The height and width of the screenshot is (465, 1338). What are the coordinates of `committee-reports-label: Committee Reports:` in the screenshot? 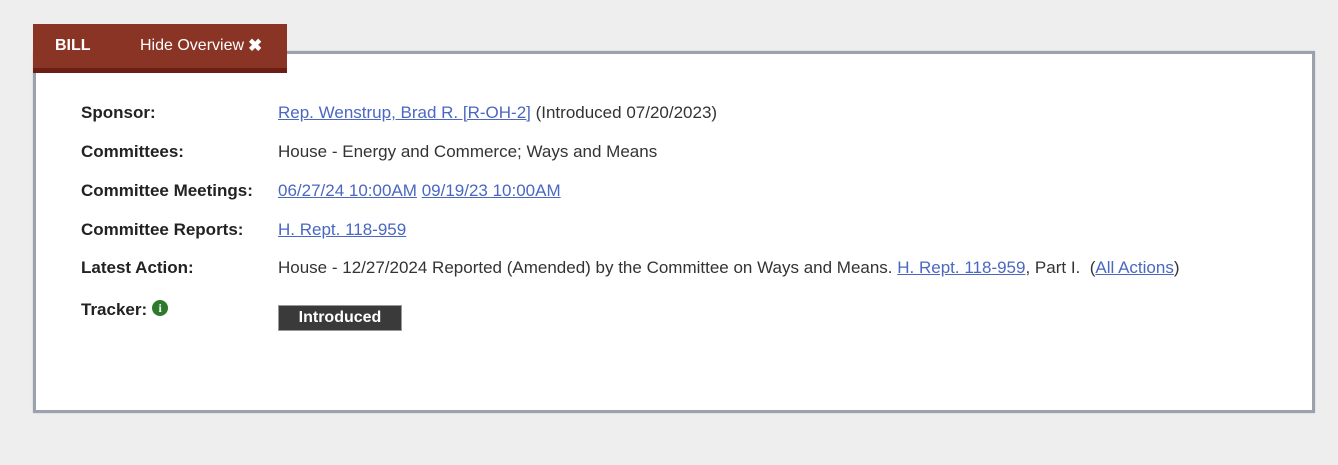 It's located at (162, 229).